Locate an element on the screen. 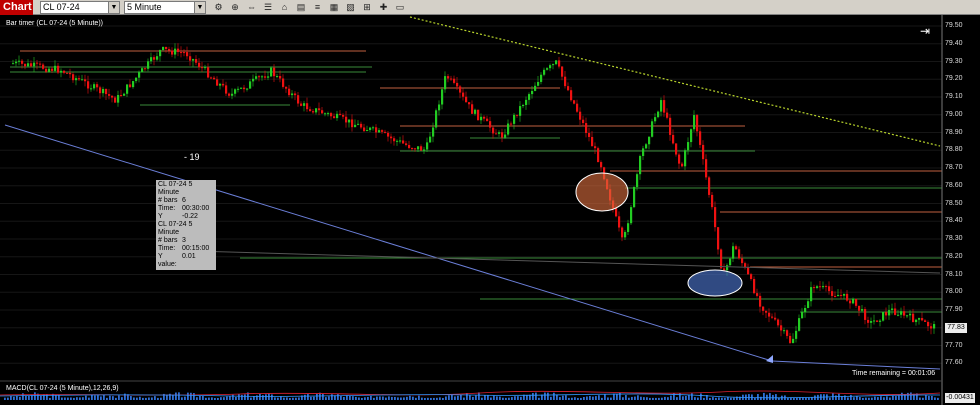 This screenshot has height=405, width=980. toolbar-button: ▤ is located at coordinates (301, 7).